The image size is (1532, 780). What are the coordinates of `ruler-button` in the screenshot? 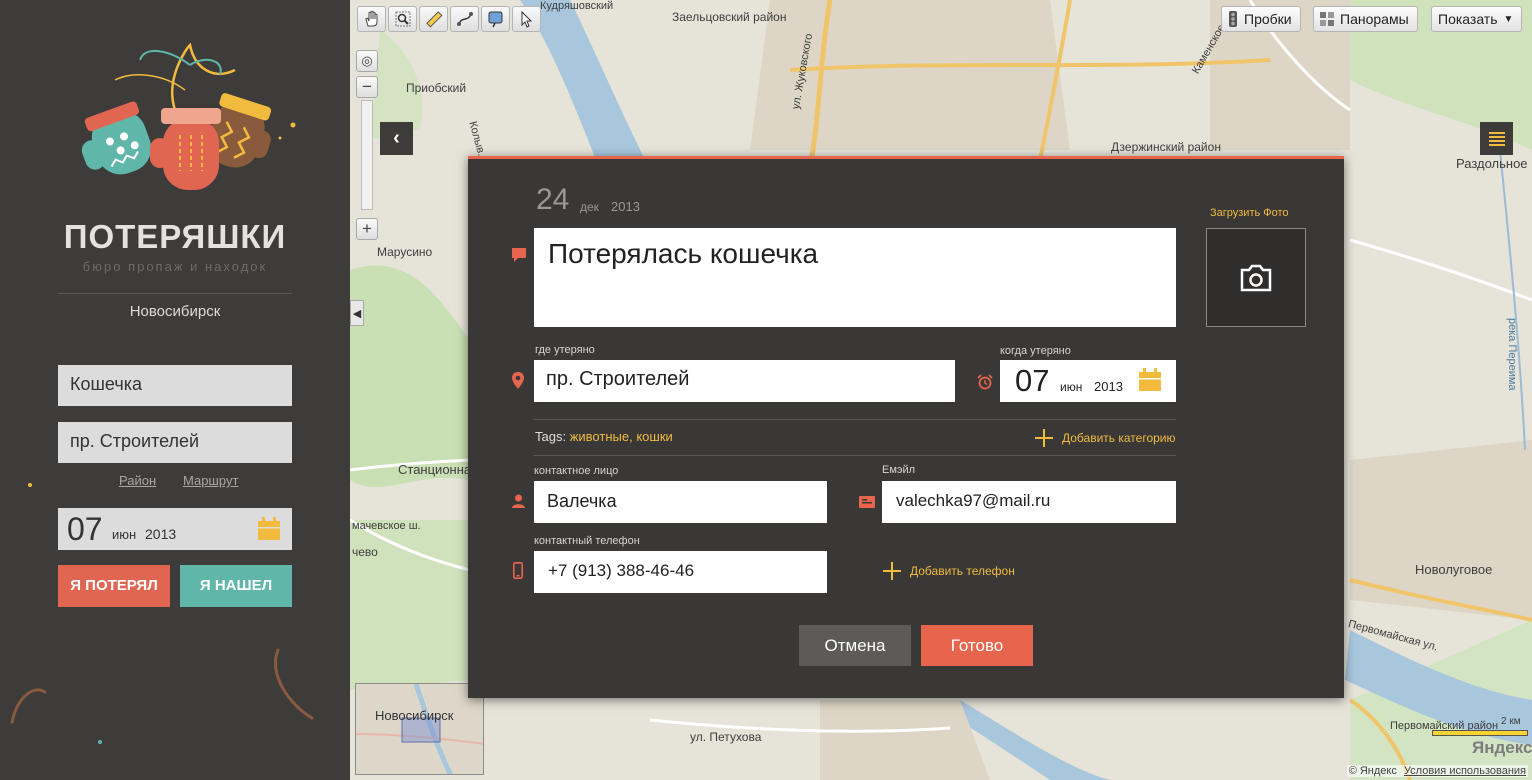 It's located at (433, 19).